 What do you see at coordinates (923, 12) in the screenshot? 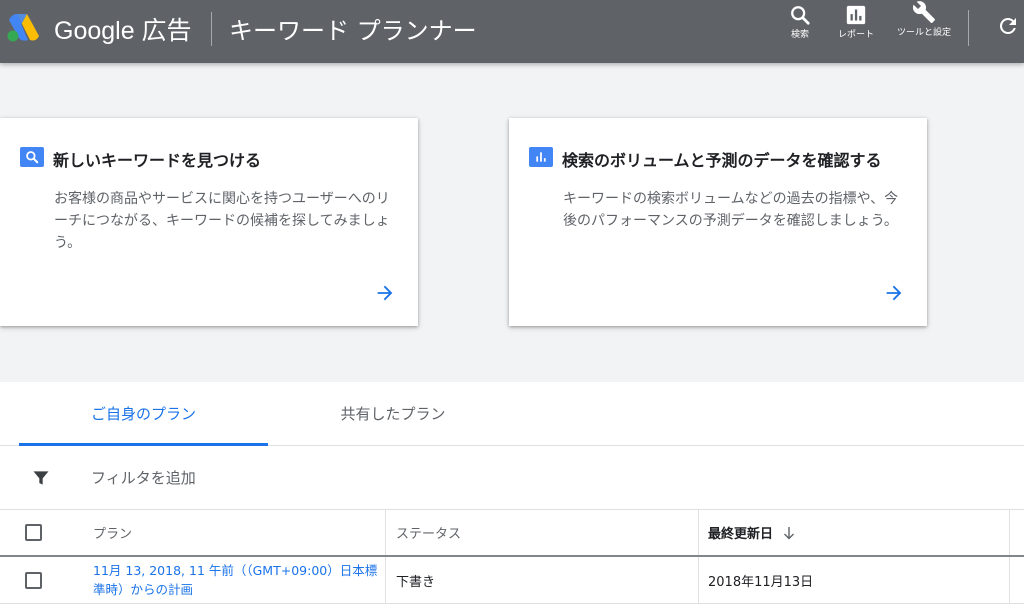
I see `wrench-icon` at bounding box center [923, 12].